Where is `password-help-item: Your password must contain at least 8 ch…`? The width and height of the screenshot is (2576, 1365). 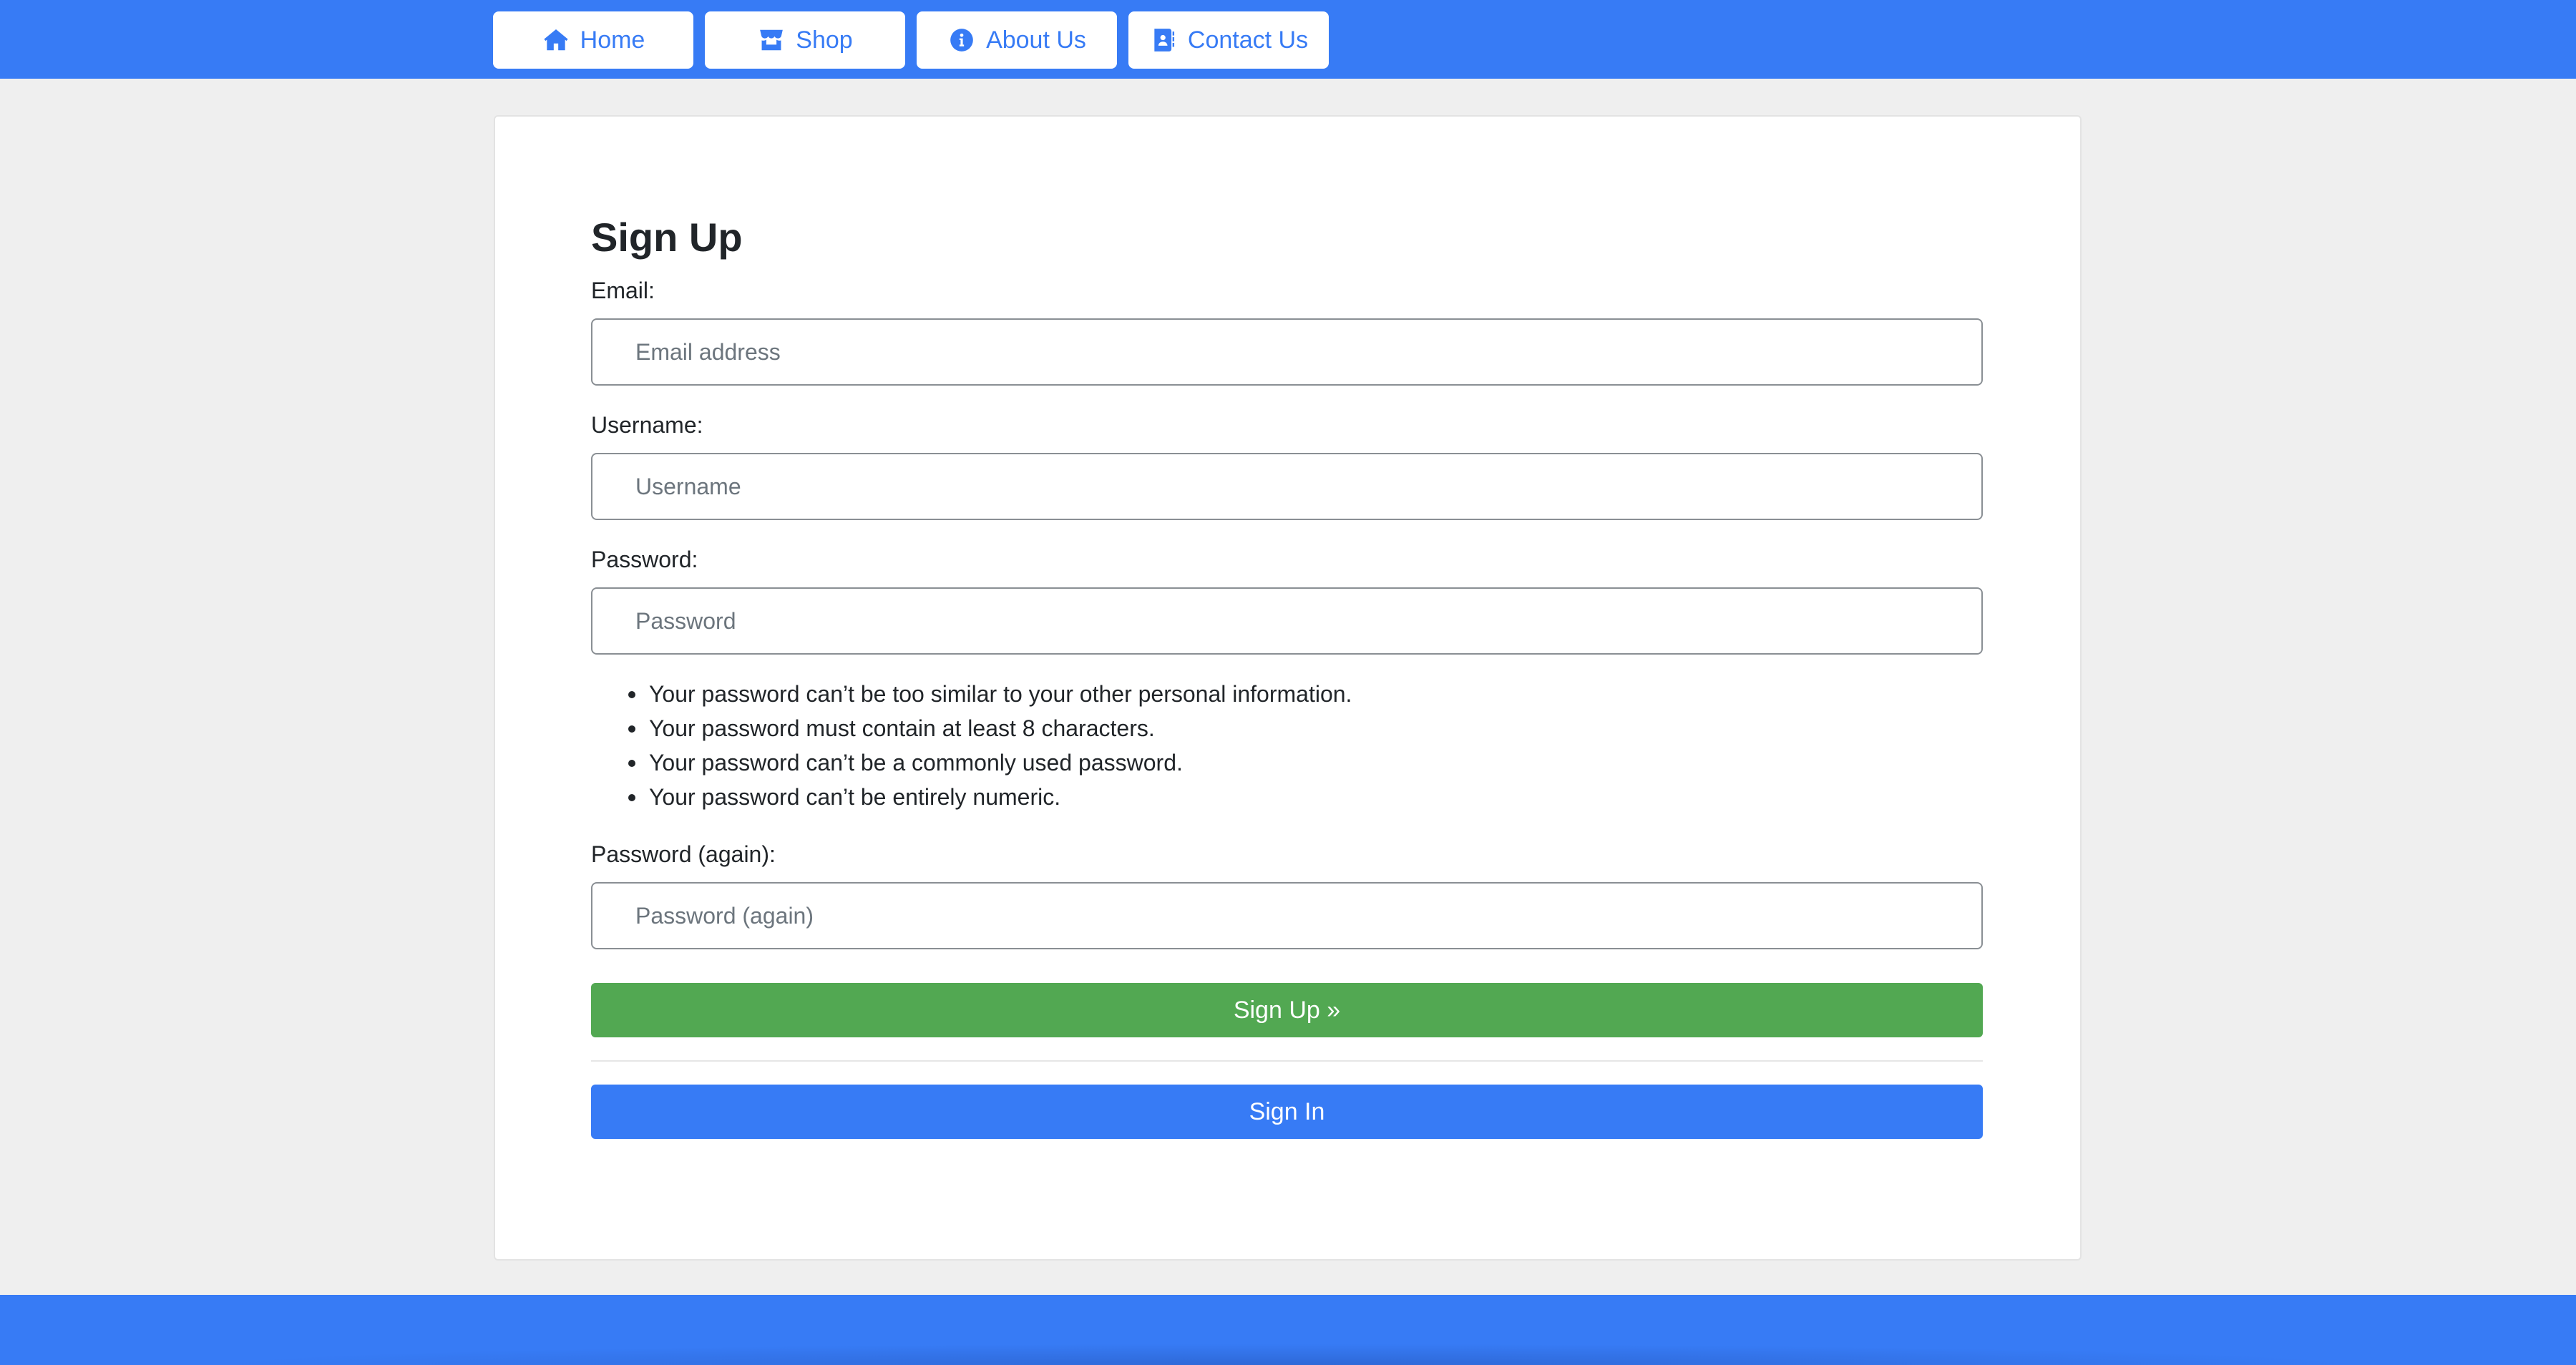
password-help-item: Your password must contain at least 8 ch… is located at coordinates (1287, 728).